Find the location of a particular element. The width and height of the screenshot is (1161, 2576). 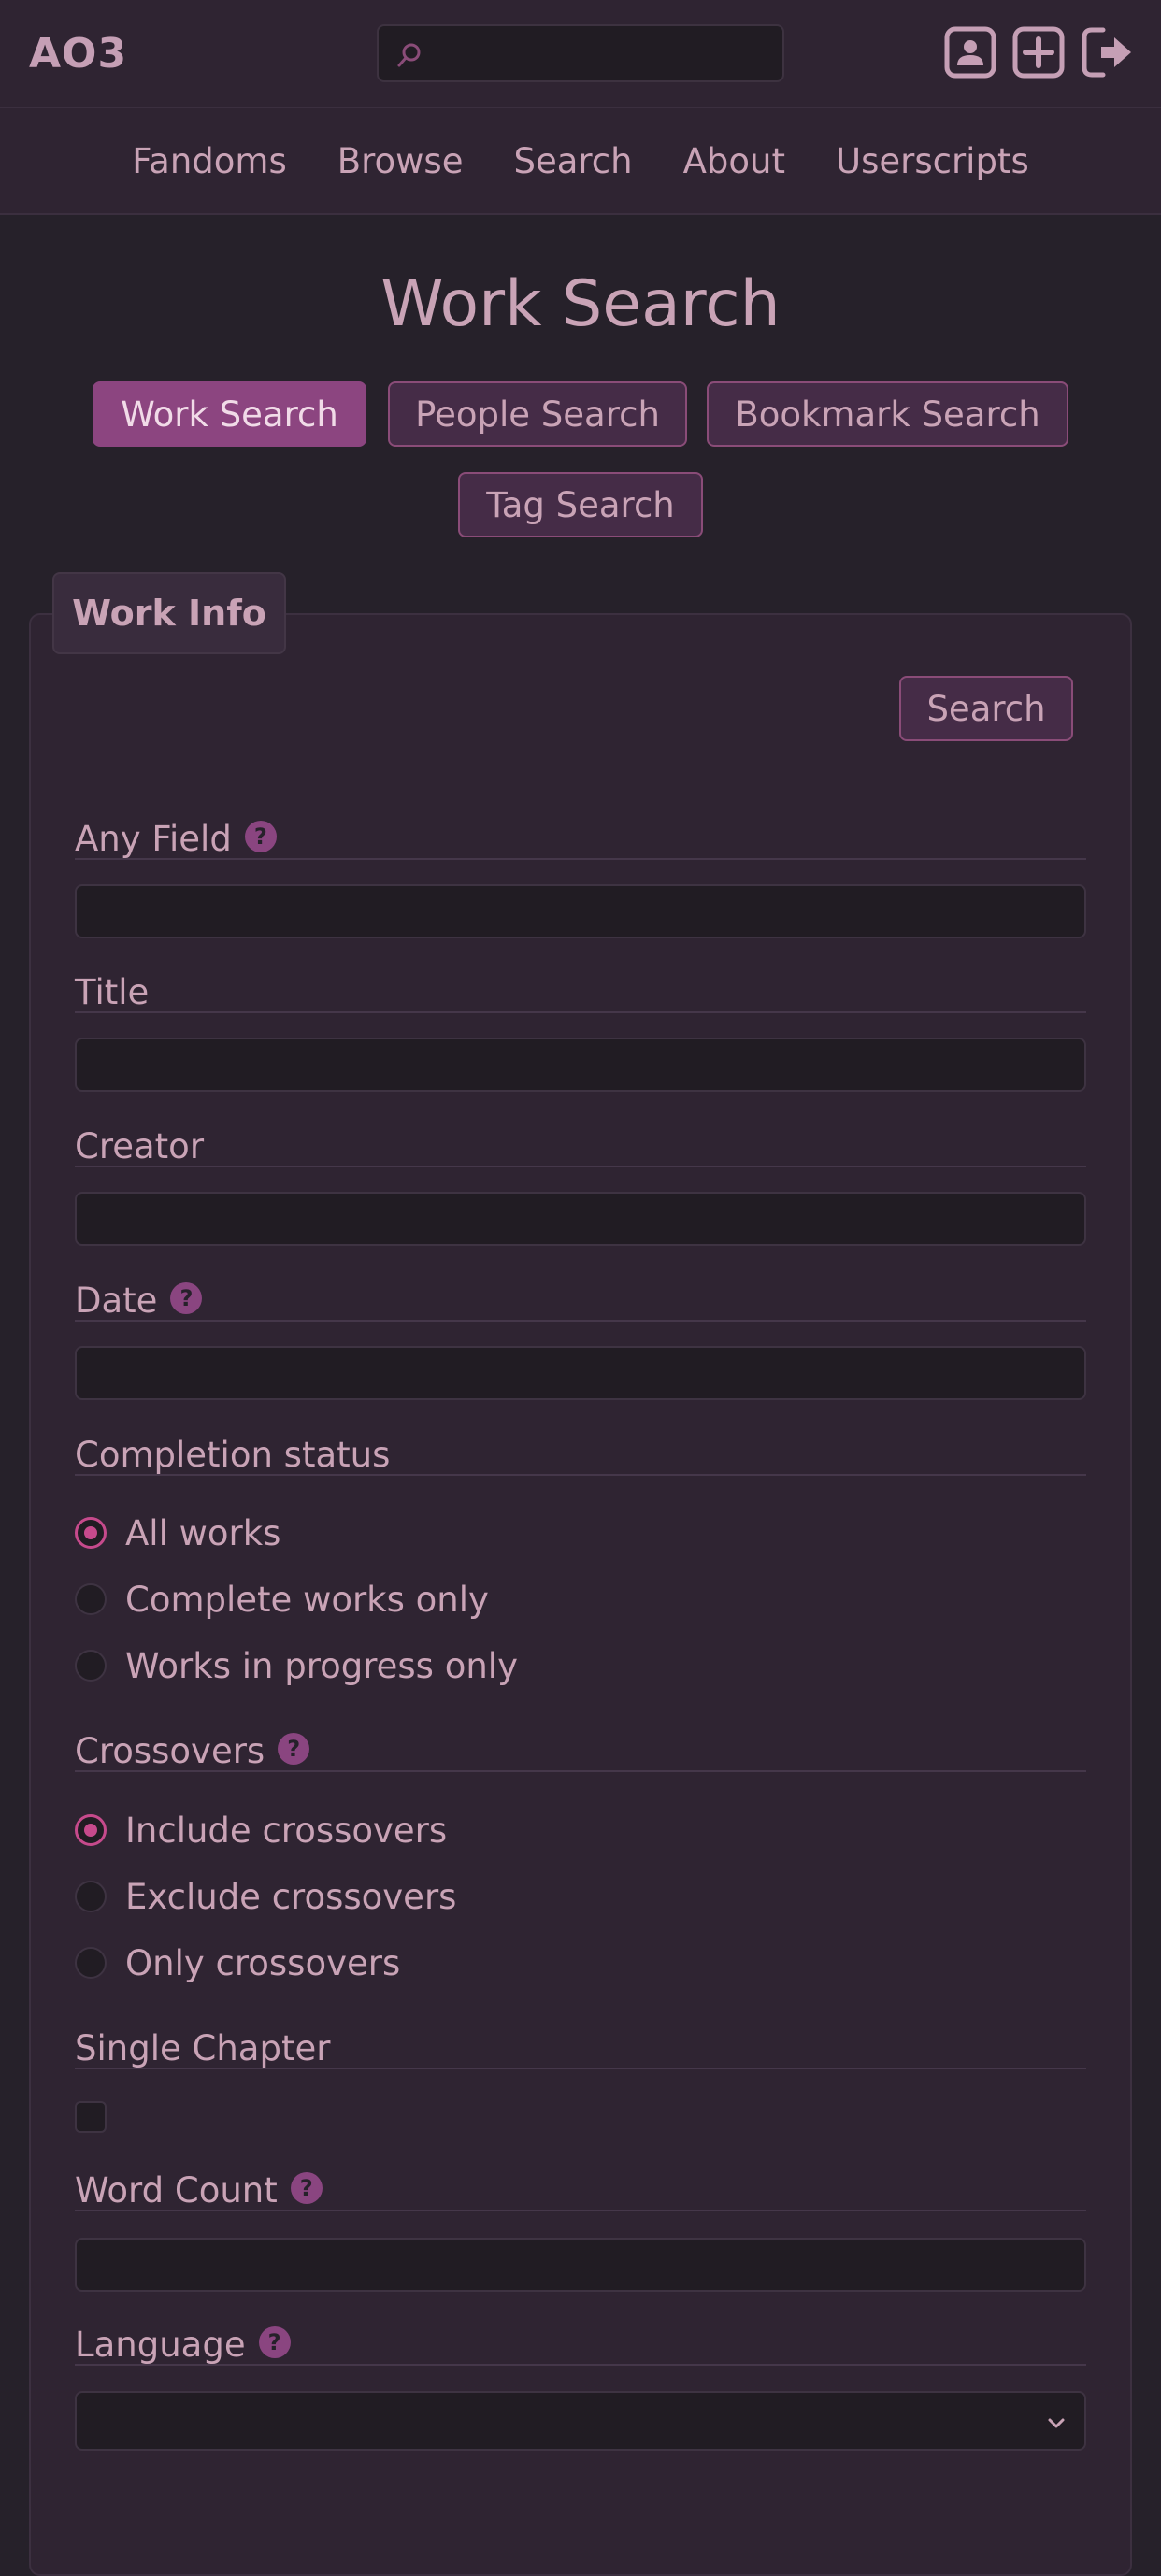

user-icon is located at coordinates (970, 52).